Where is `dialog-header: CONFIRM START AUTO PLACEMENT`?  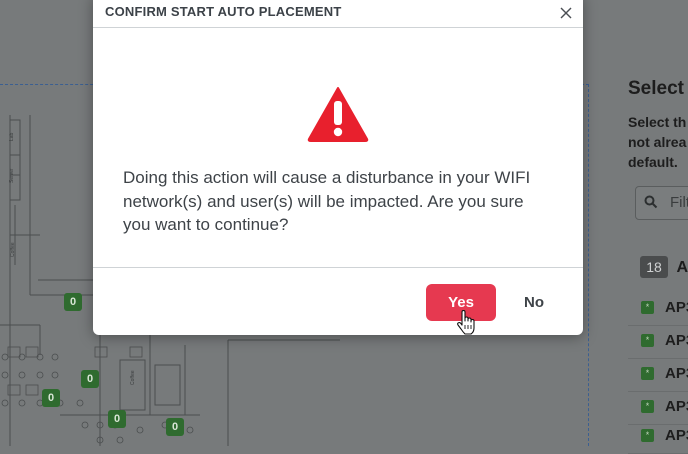 dialog-header: CONFIRM START AUTO PLACEMENT is located at coordinates (338, 14).